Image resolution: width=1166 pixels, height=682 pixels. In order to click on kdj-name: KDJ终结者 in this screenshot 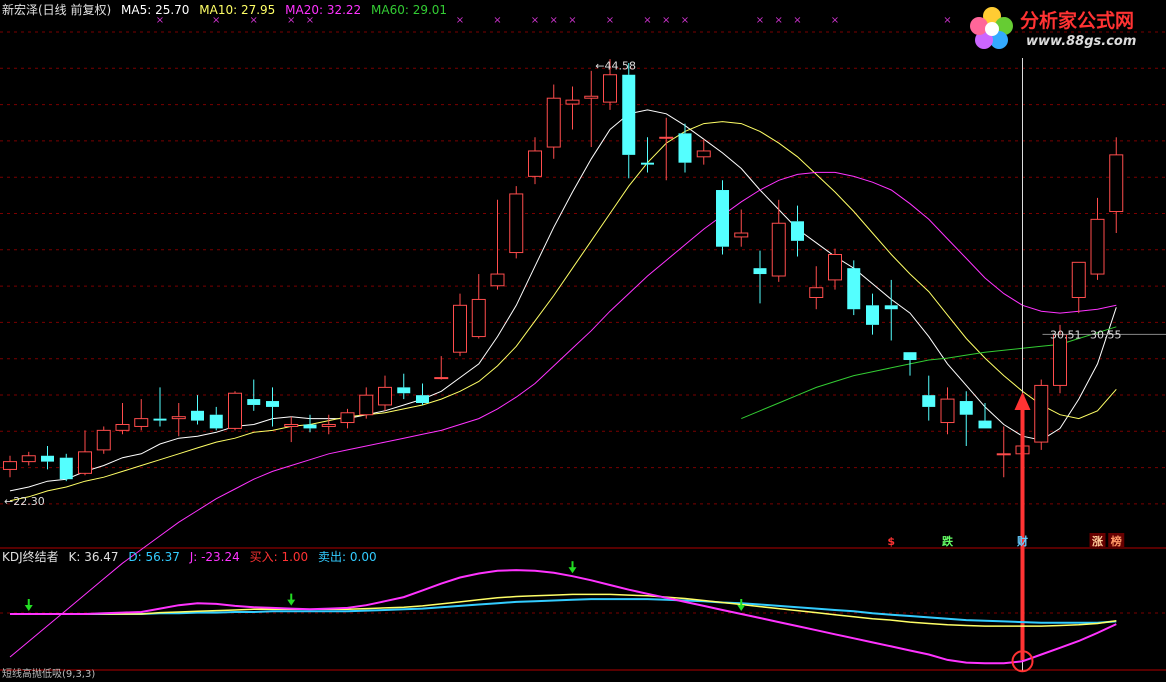, I will do `click(30, 557)`.